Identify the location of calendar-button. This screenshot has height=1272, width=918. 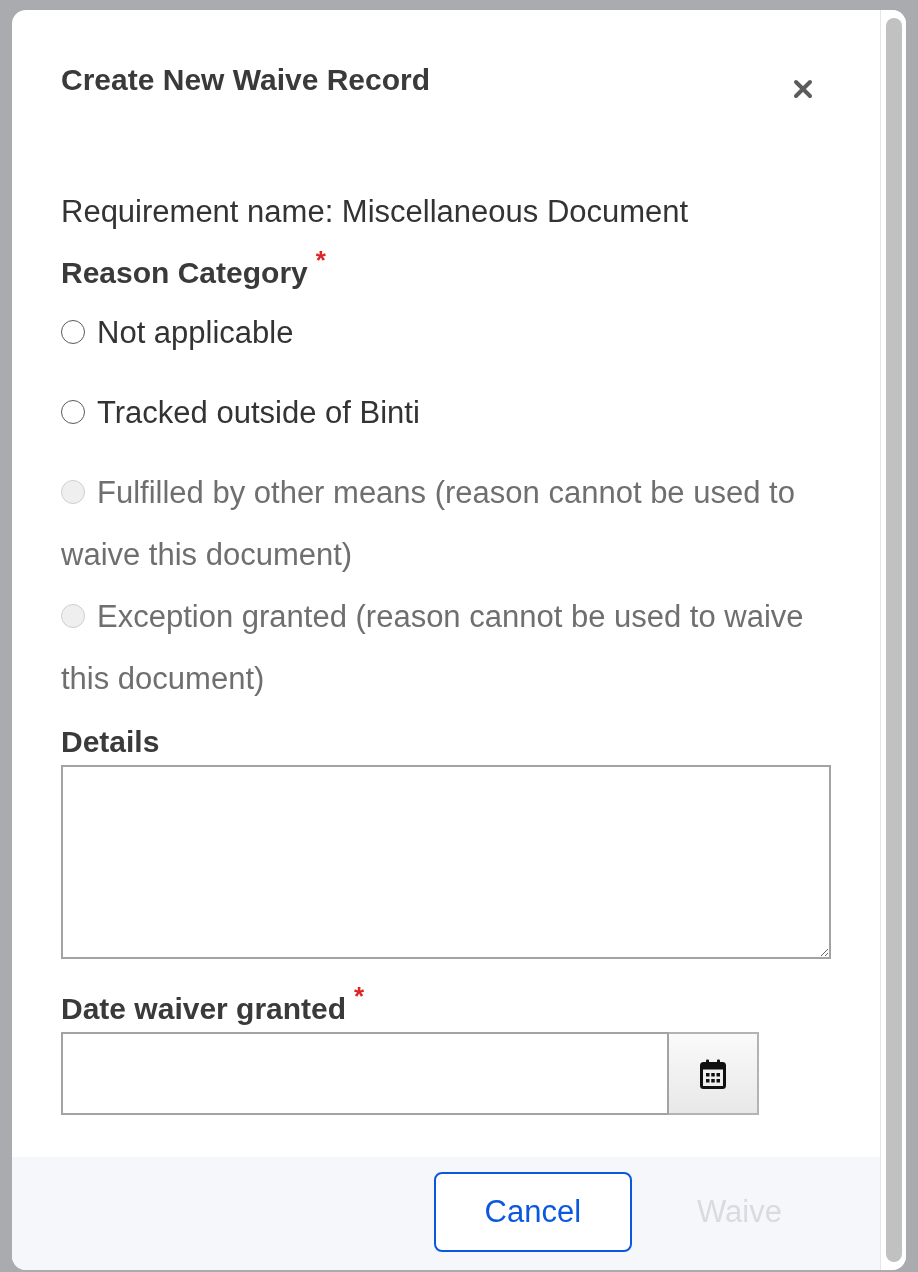
(714, 1073).